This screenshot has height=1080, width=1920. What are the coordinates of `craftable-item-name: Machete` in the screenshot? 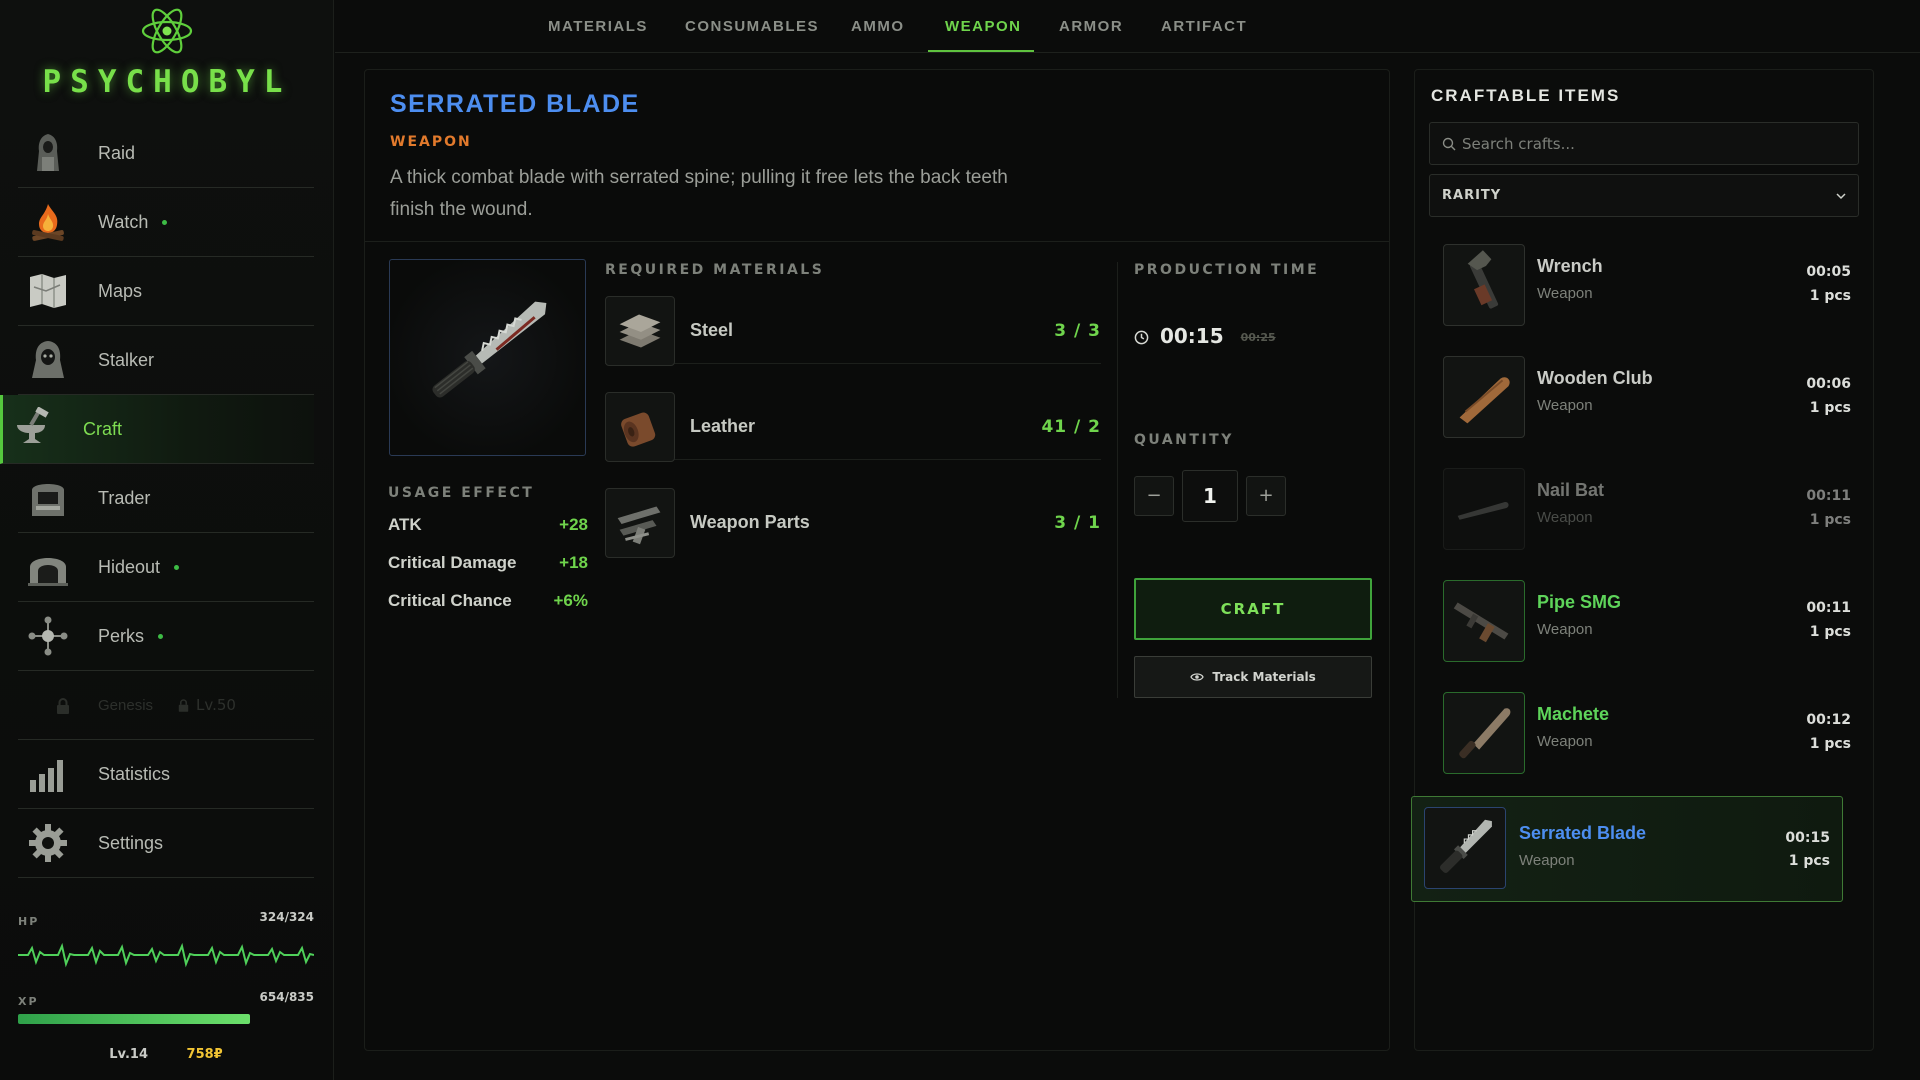 It's located at (1573, 714).